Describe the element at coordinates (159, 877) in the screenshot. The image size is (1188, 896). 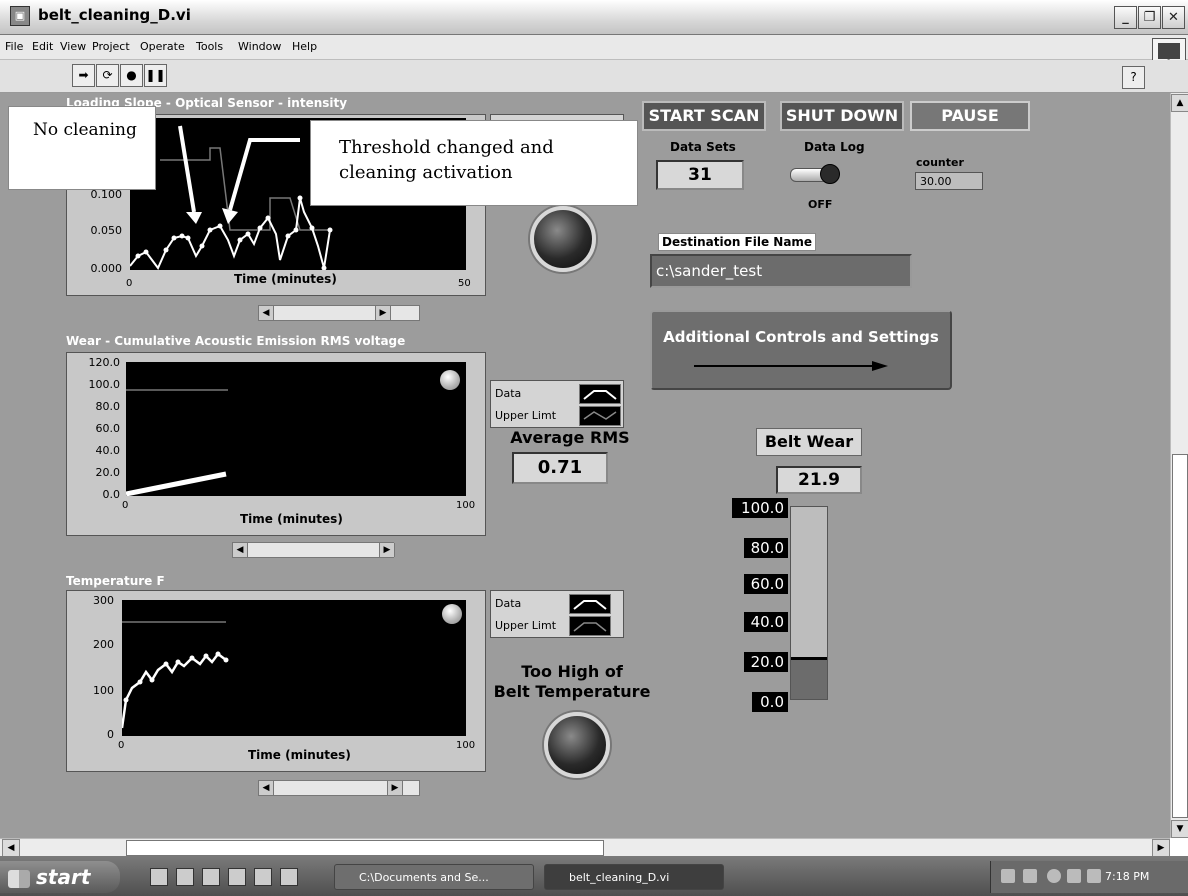
I see `quick-launch-icon` at that location.